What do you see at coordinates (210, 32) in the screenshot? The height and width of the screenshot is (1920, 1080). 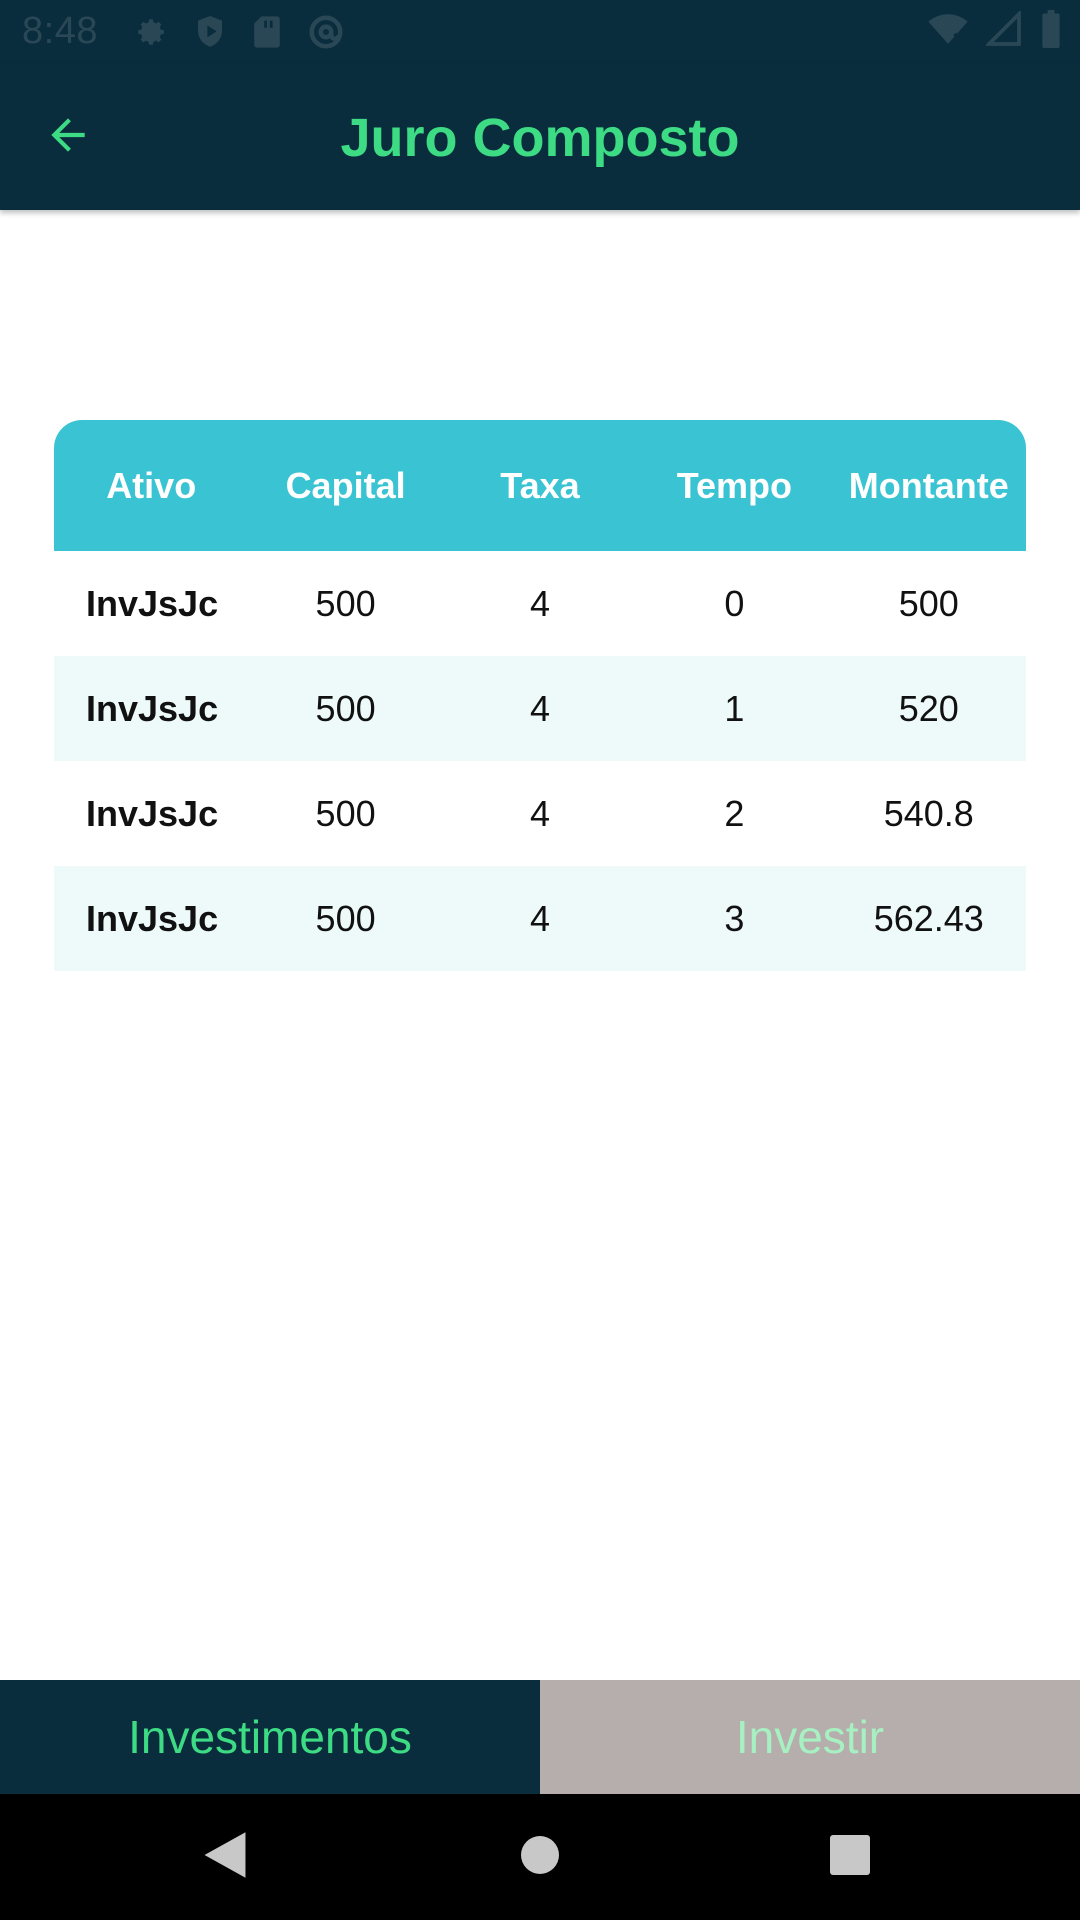 I see `shield-play-icon` at bounding box center [210, 32].